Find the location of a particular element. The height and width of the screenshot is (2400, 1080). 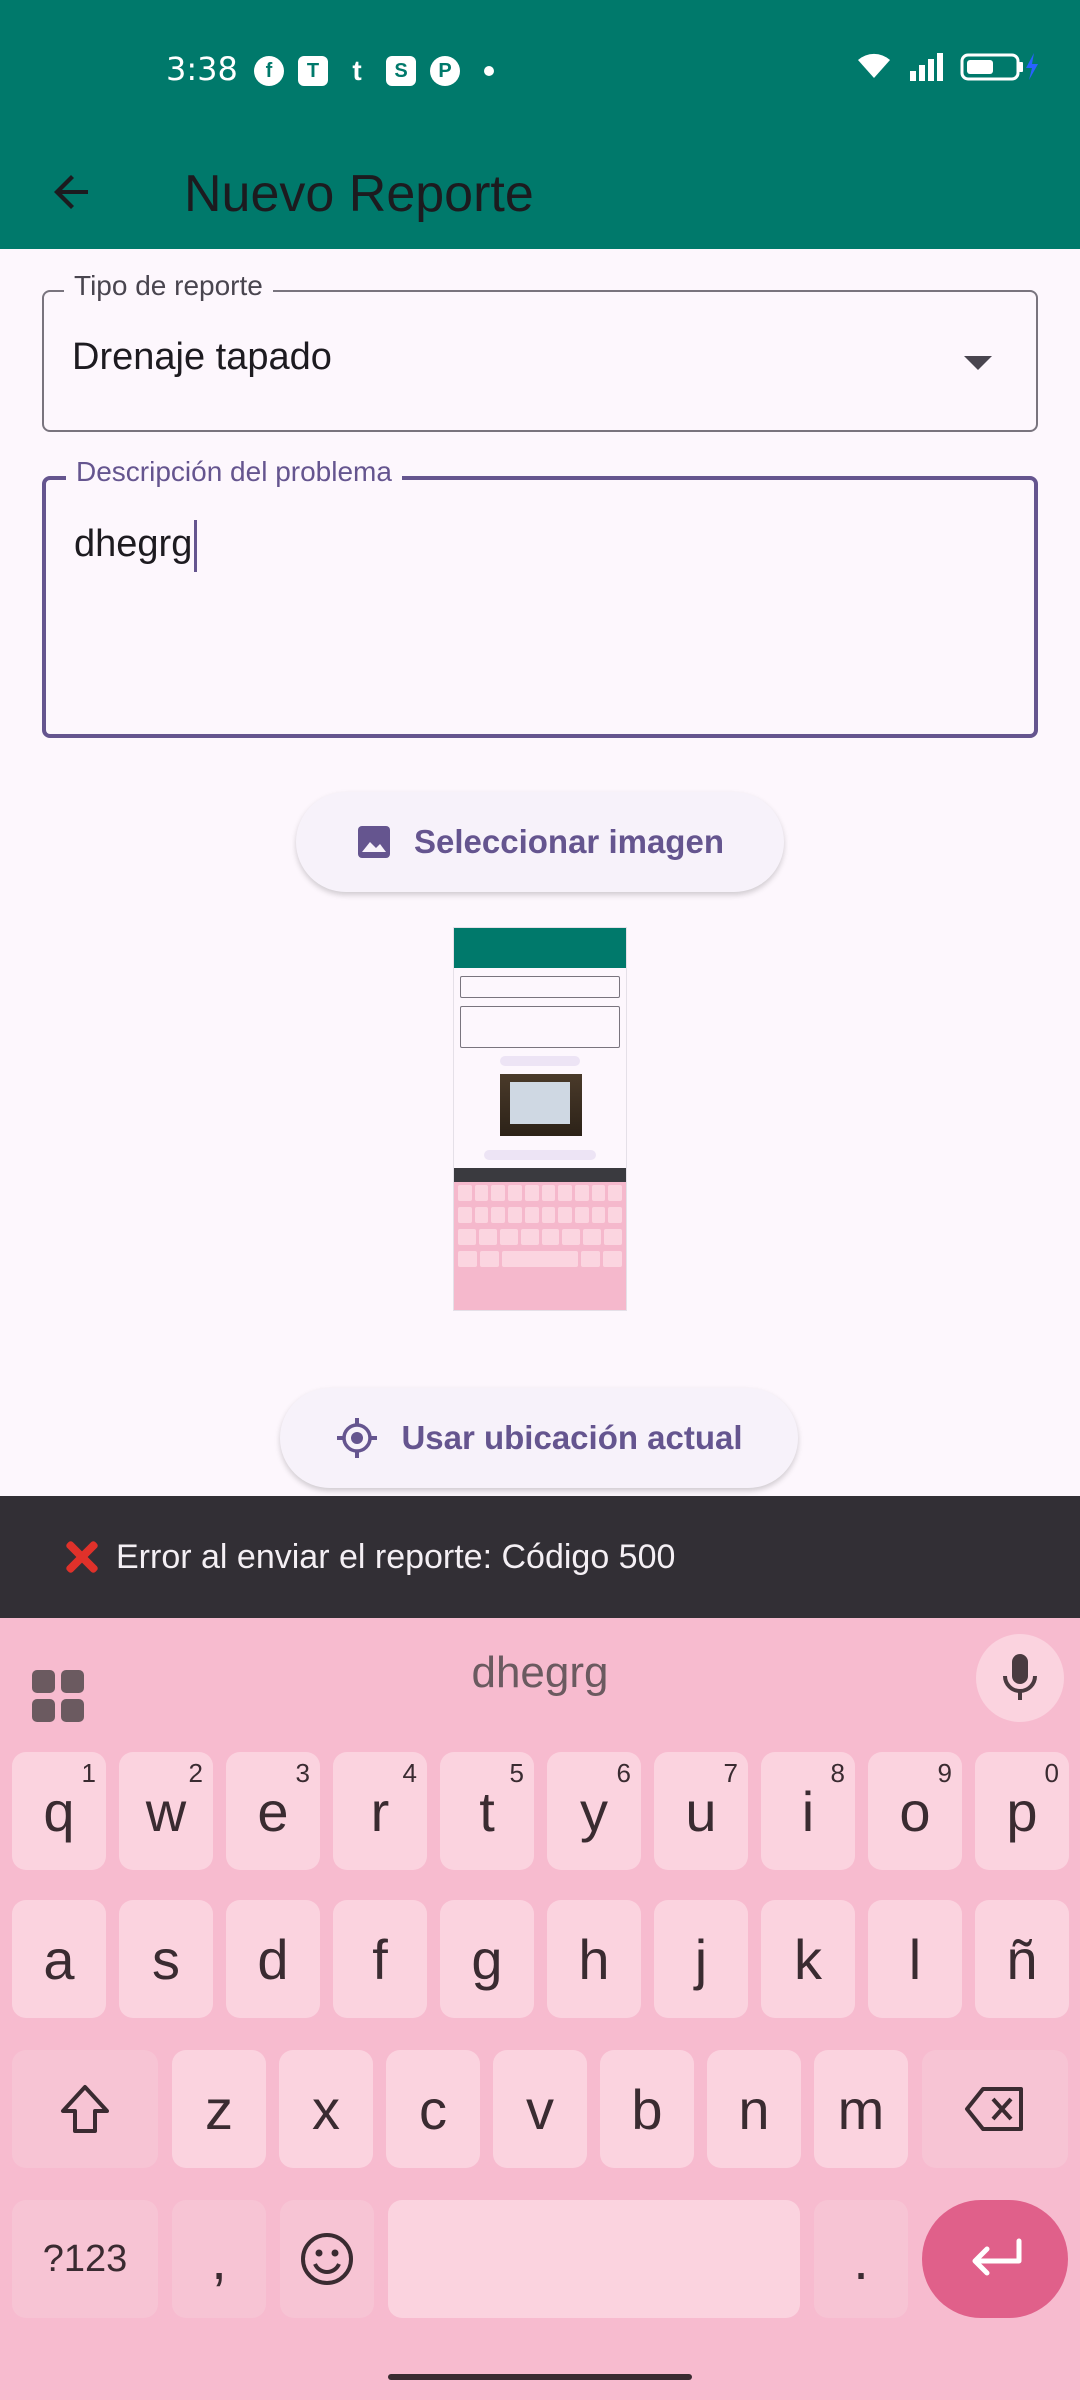

key-x-label: x is located at coordinates (326, 2109).